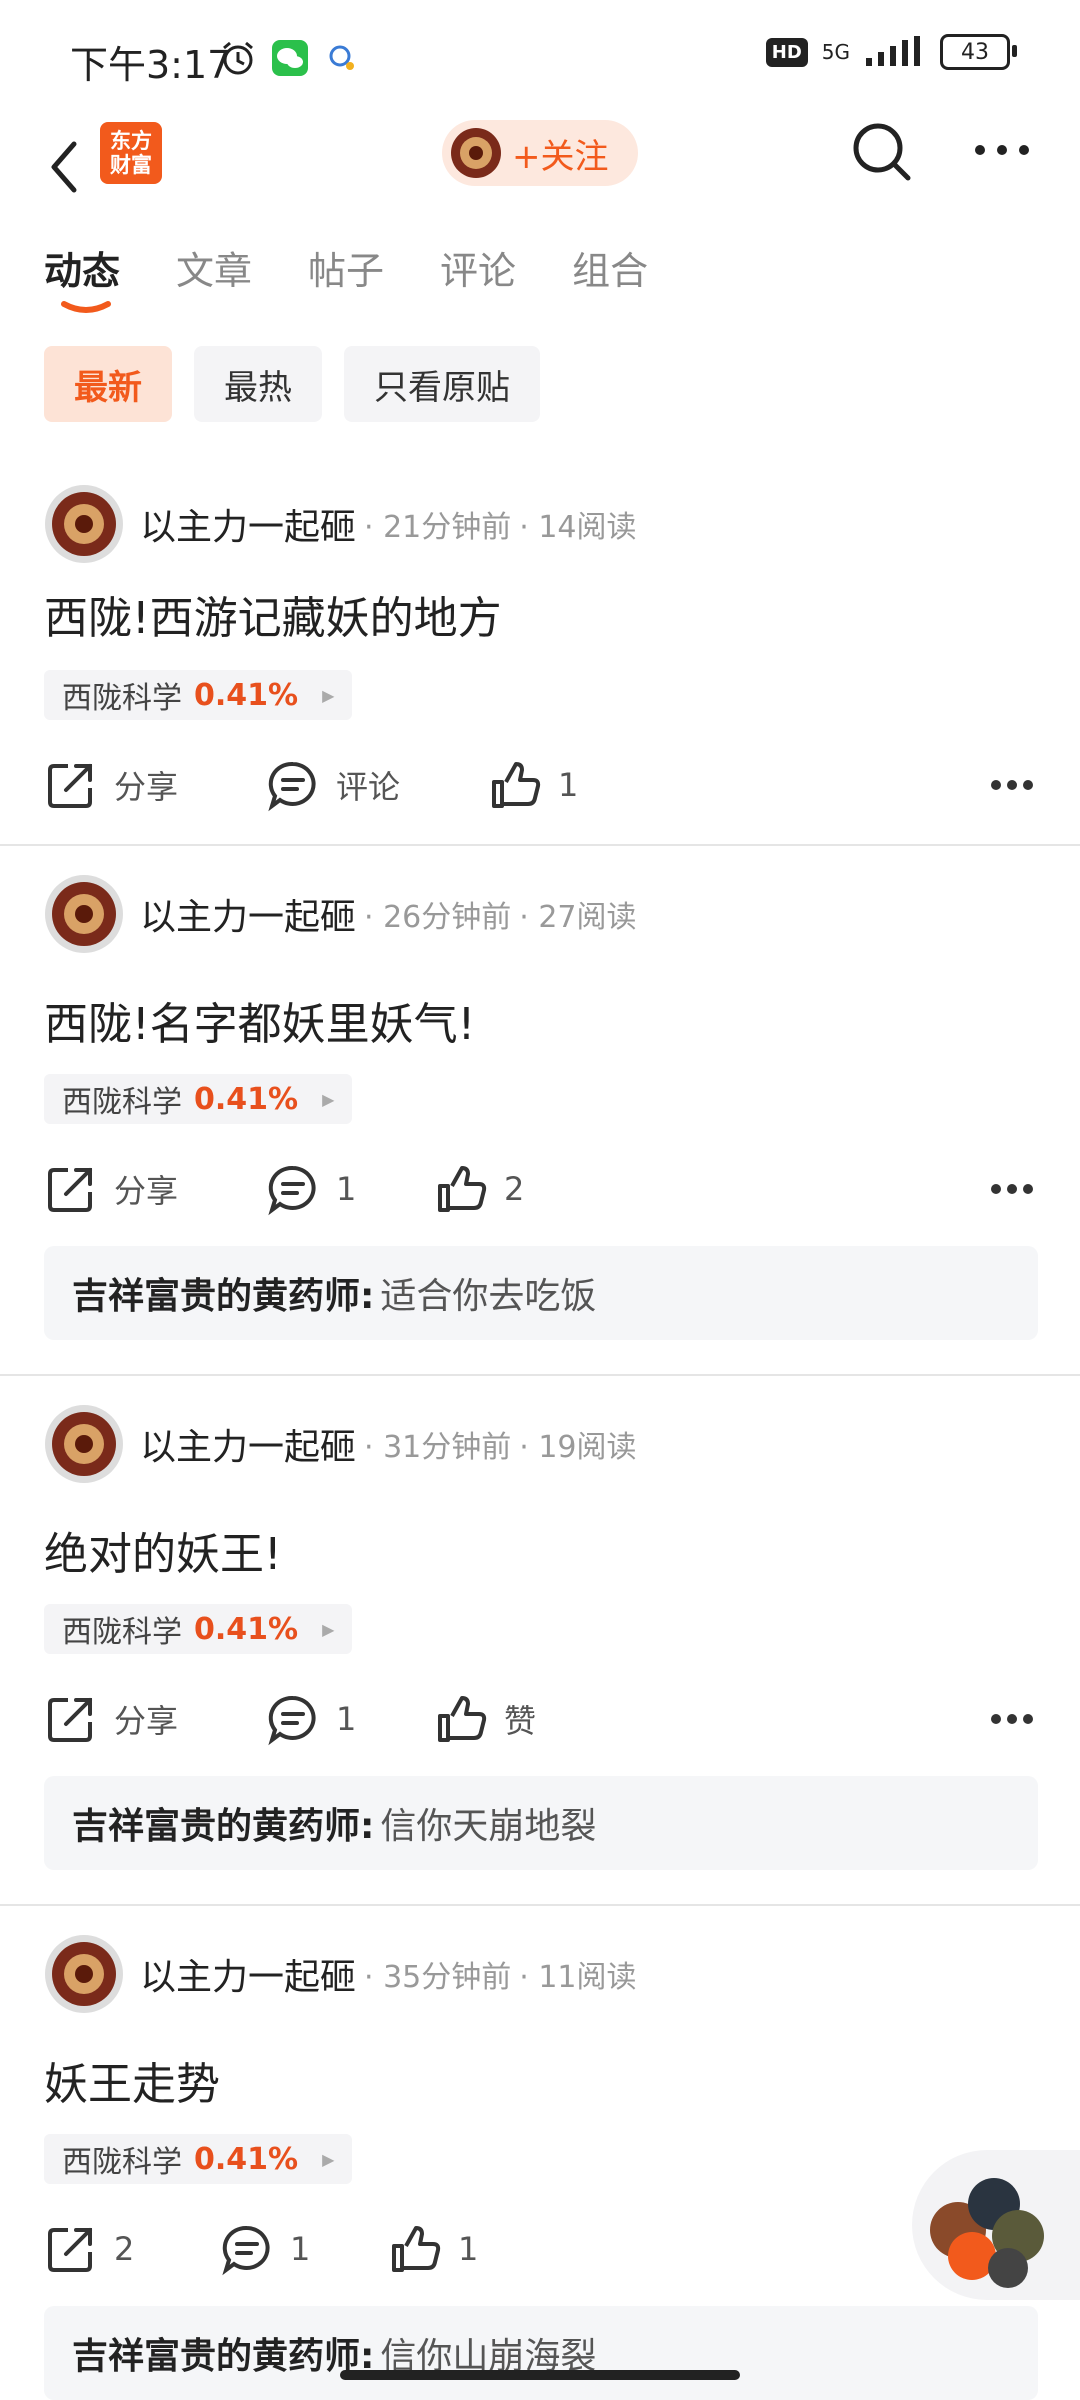  What do you see at coordinates (238, 58) in the screenshot?
I see `alarm-icon` at bounding box center [238, 58].